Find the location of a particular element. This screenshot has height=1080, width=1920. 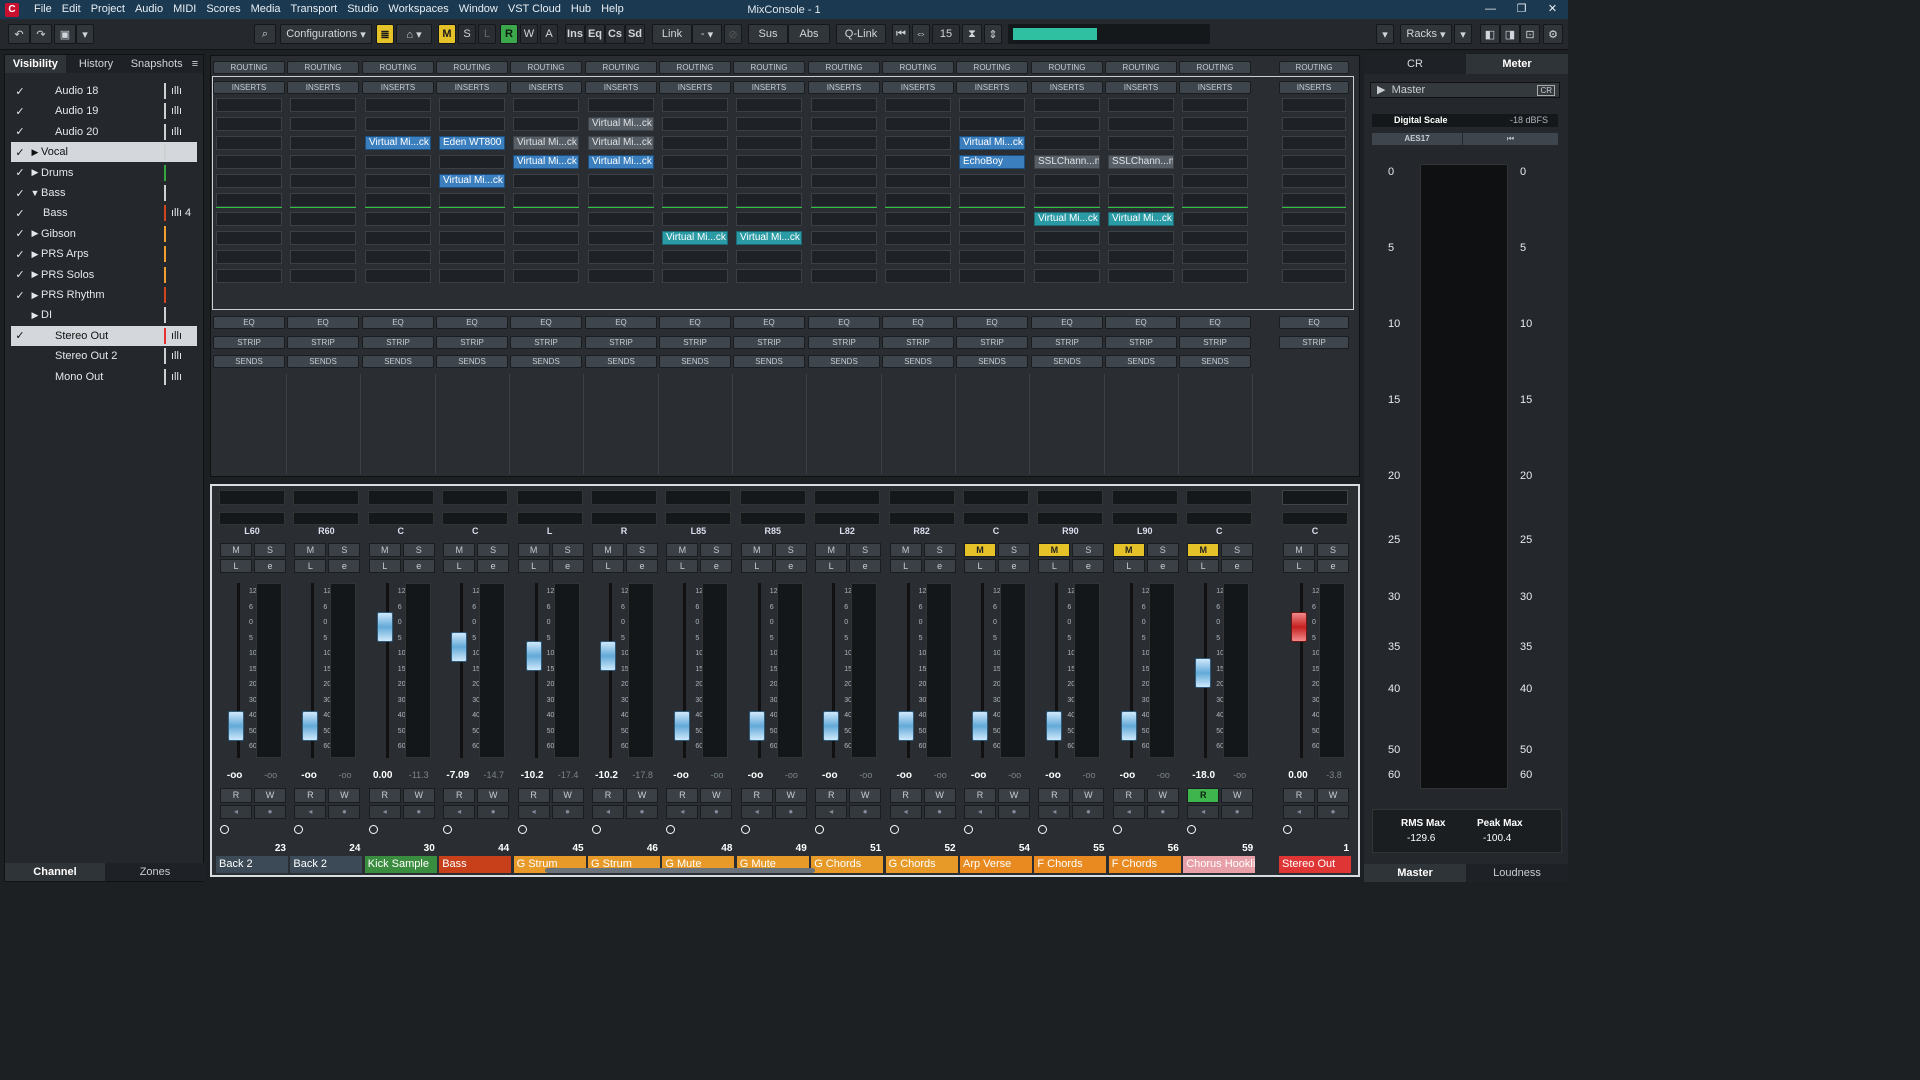

abs-button: Abs is located at coordinates (809, 34).